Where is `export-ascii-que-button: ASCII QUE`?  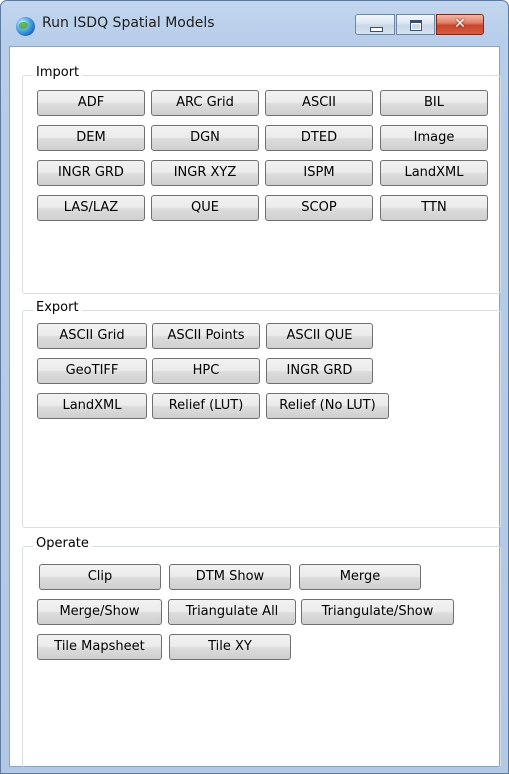 export-ascii-que-button: ASCII QUE is located at coordinates (319, 336).